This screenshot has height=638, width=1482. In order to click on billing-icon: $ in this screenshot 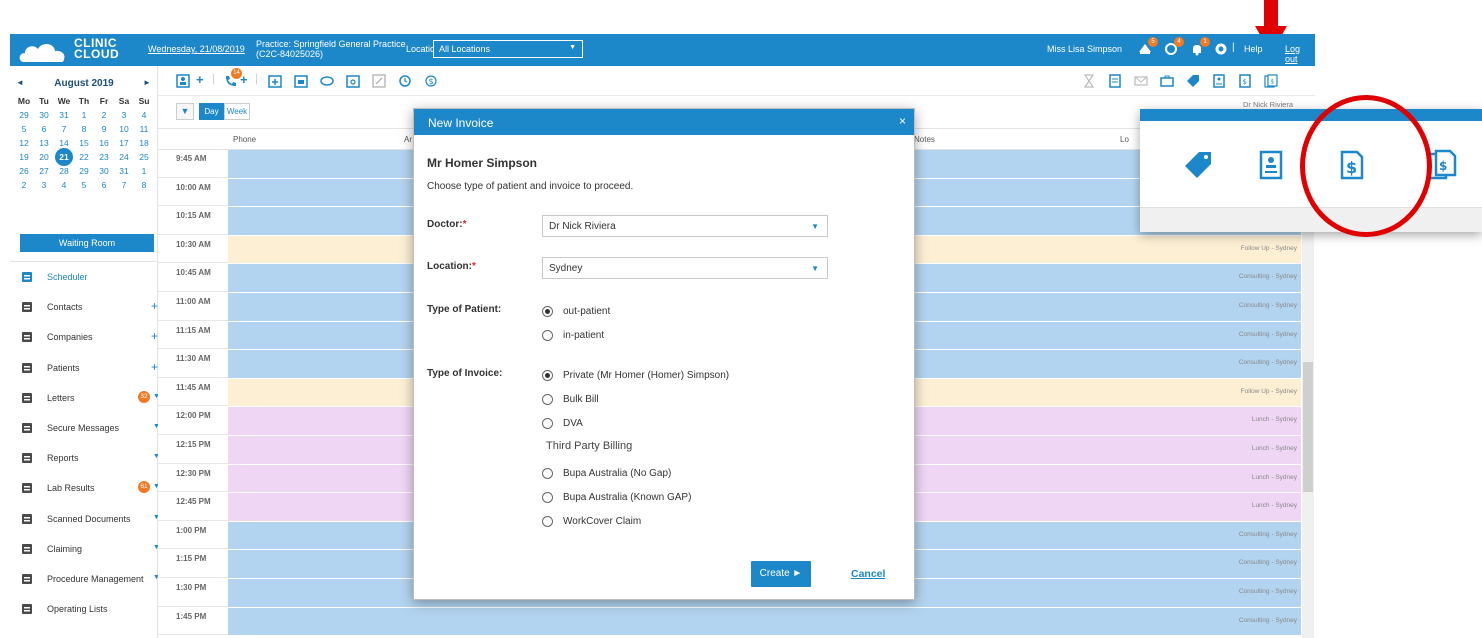, I will do `click(431, 81)`.